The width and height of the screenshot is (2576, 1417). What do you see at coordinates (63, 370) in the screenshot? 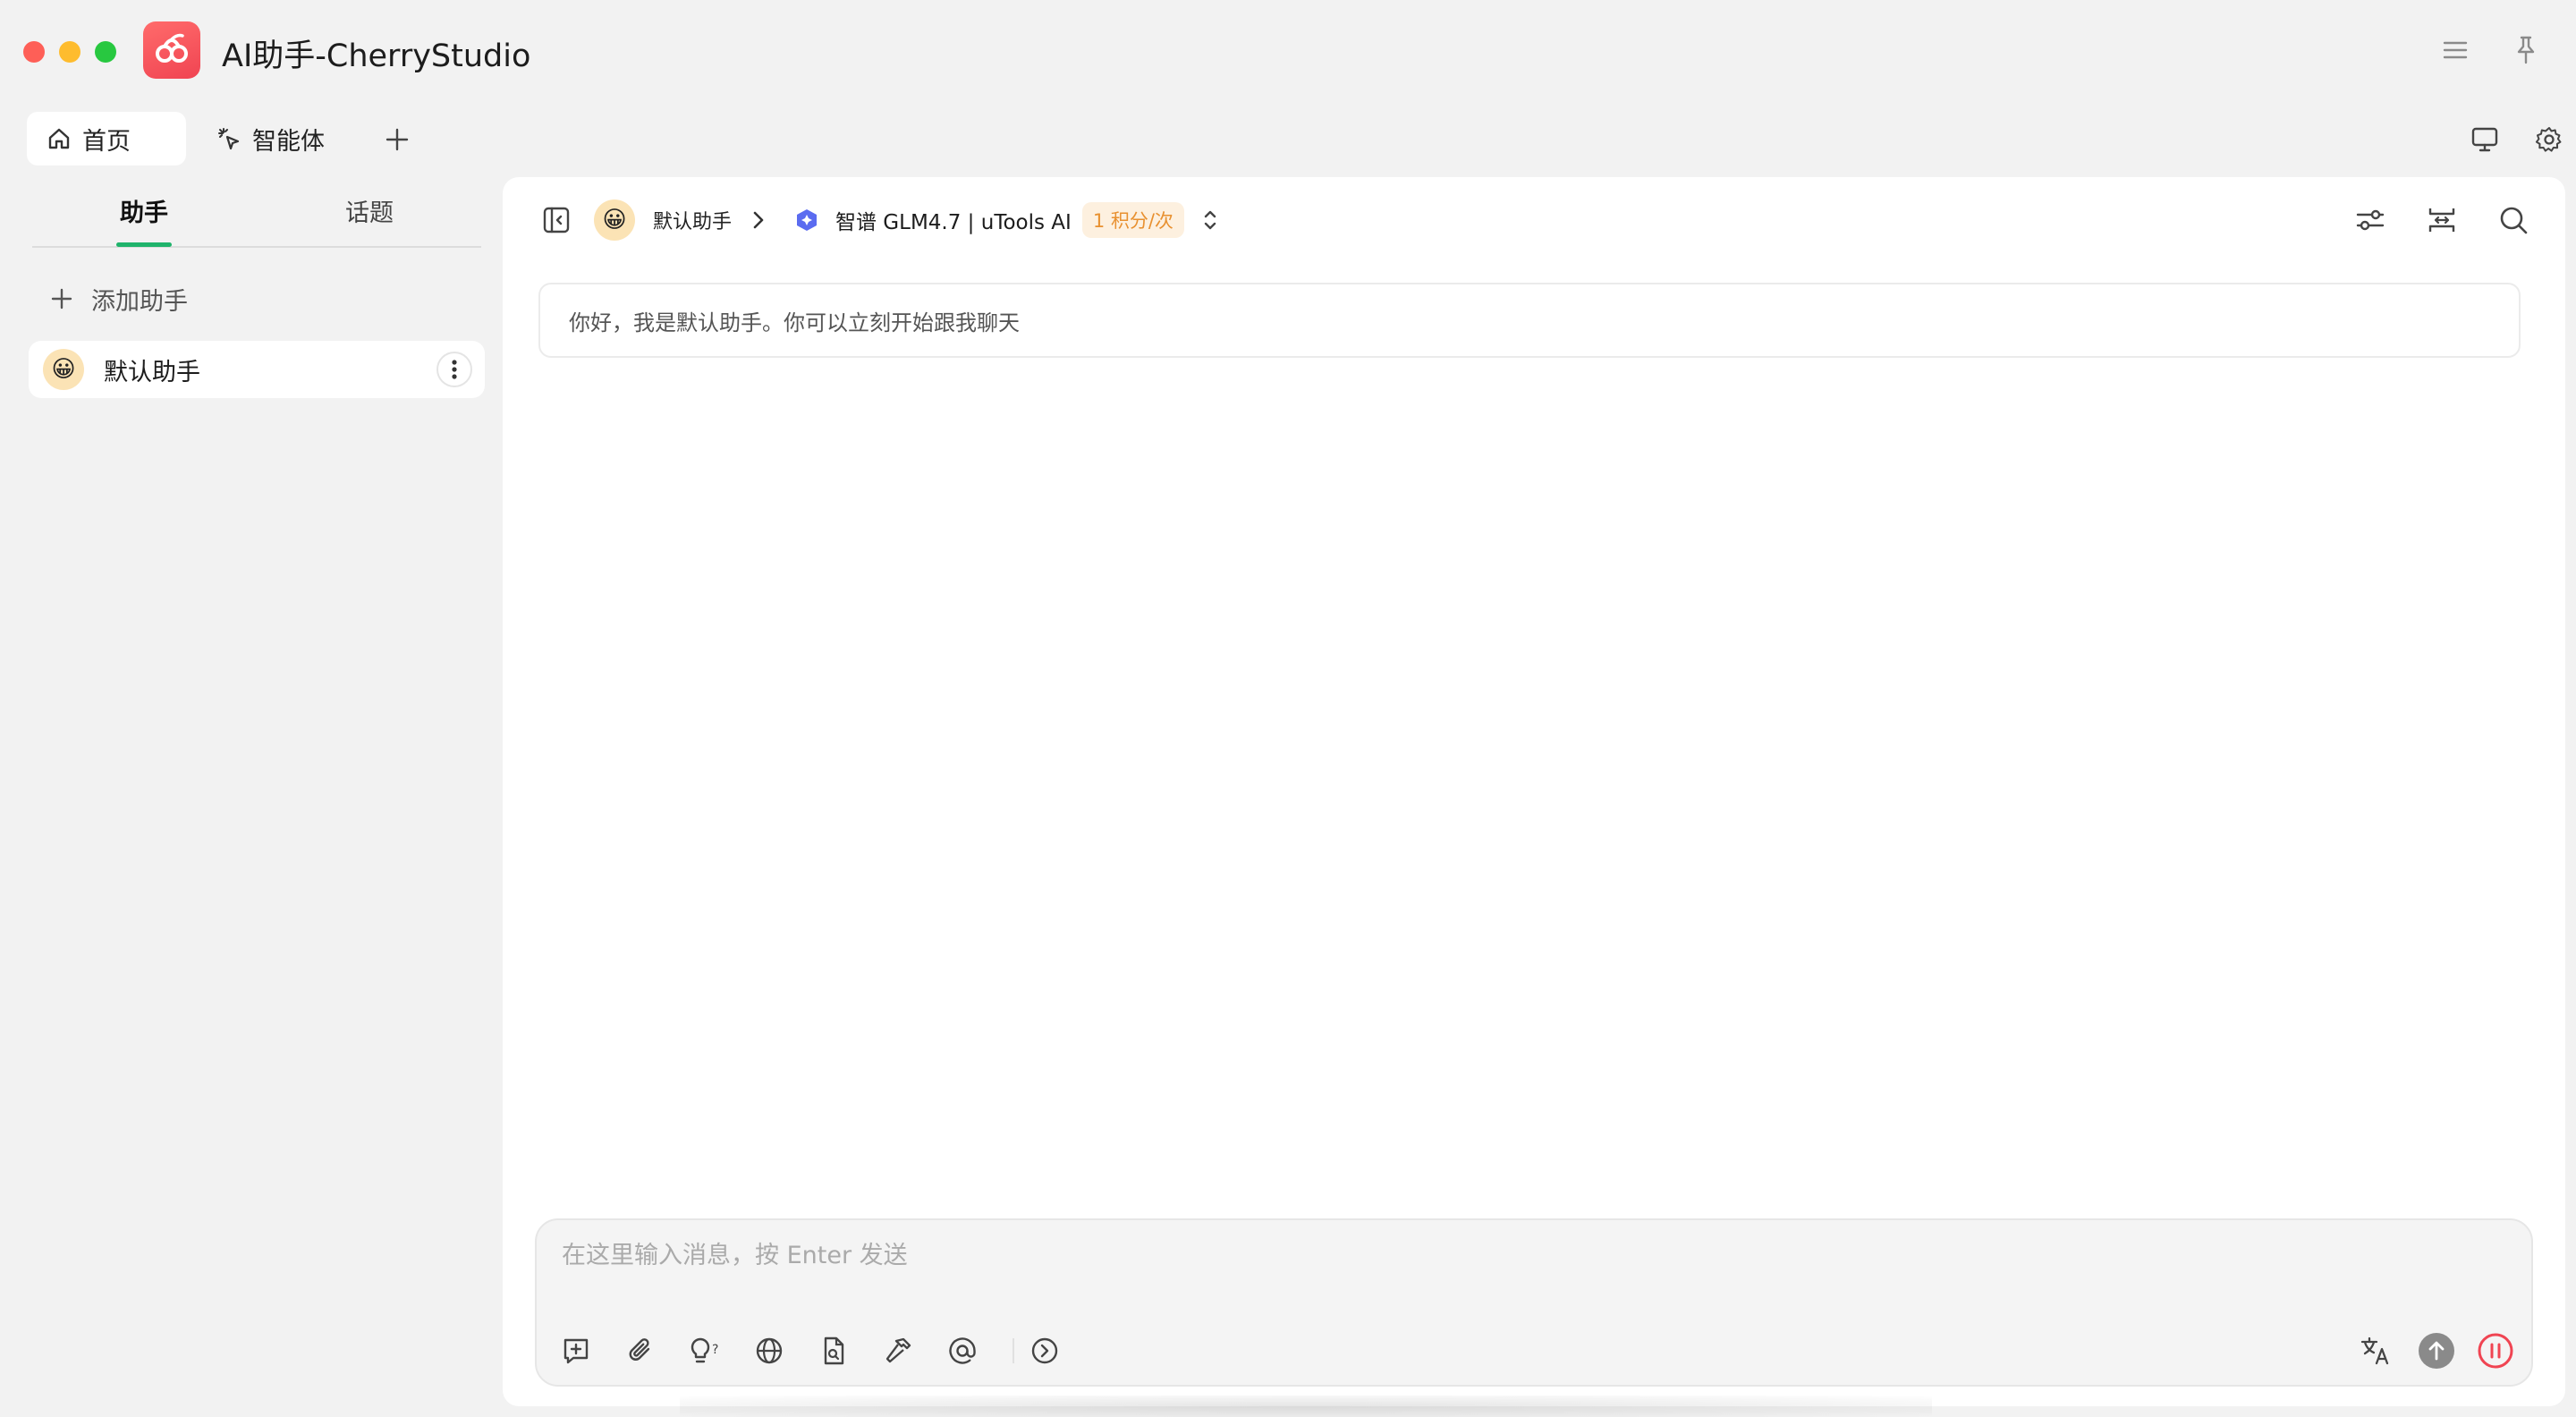
I see `assistant-avatar: 😀` at bounding box center [63, 370].